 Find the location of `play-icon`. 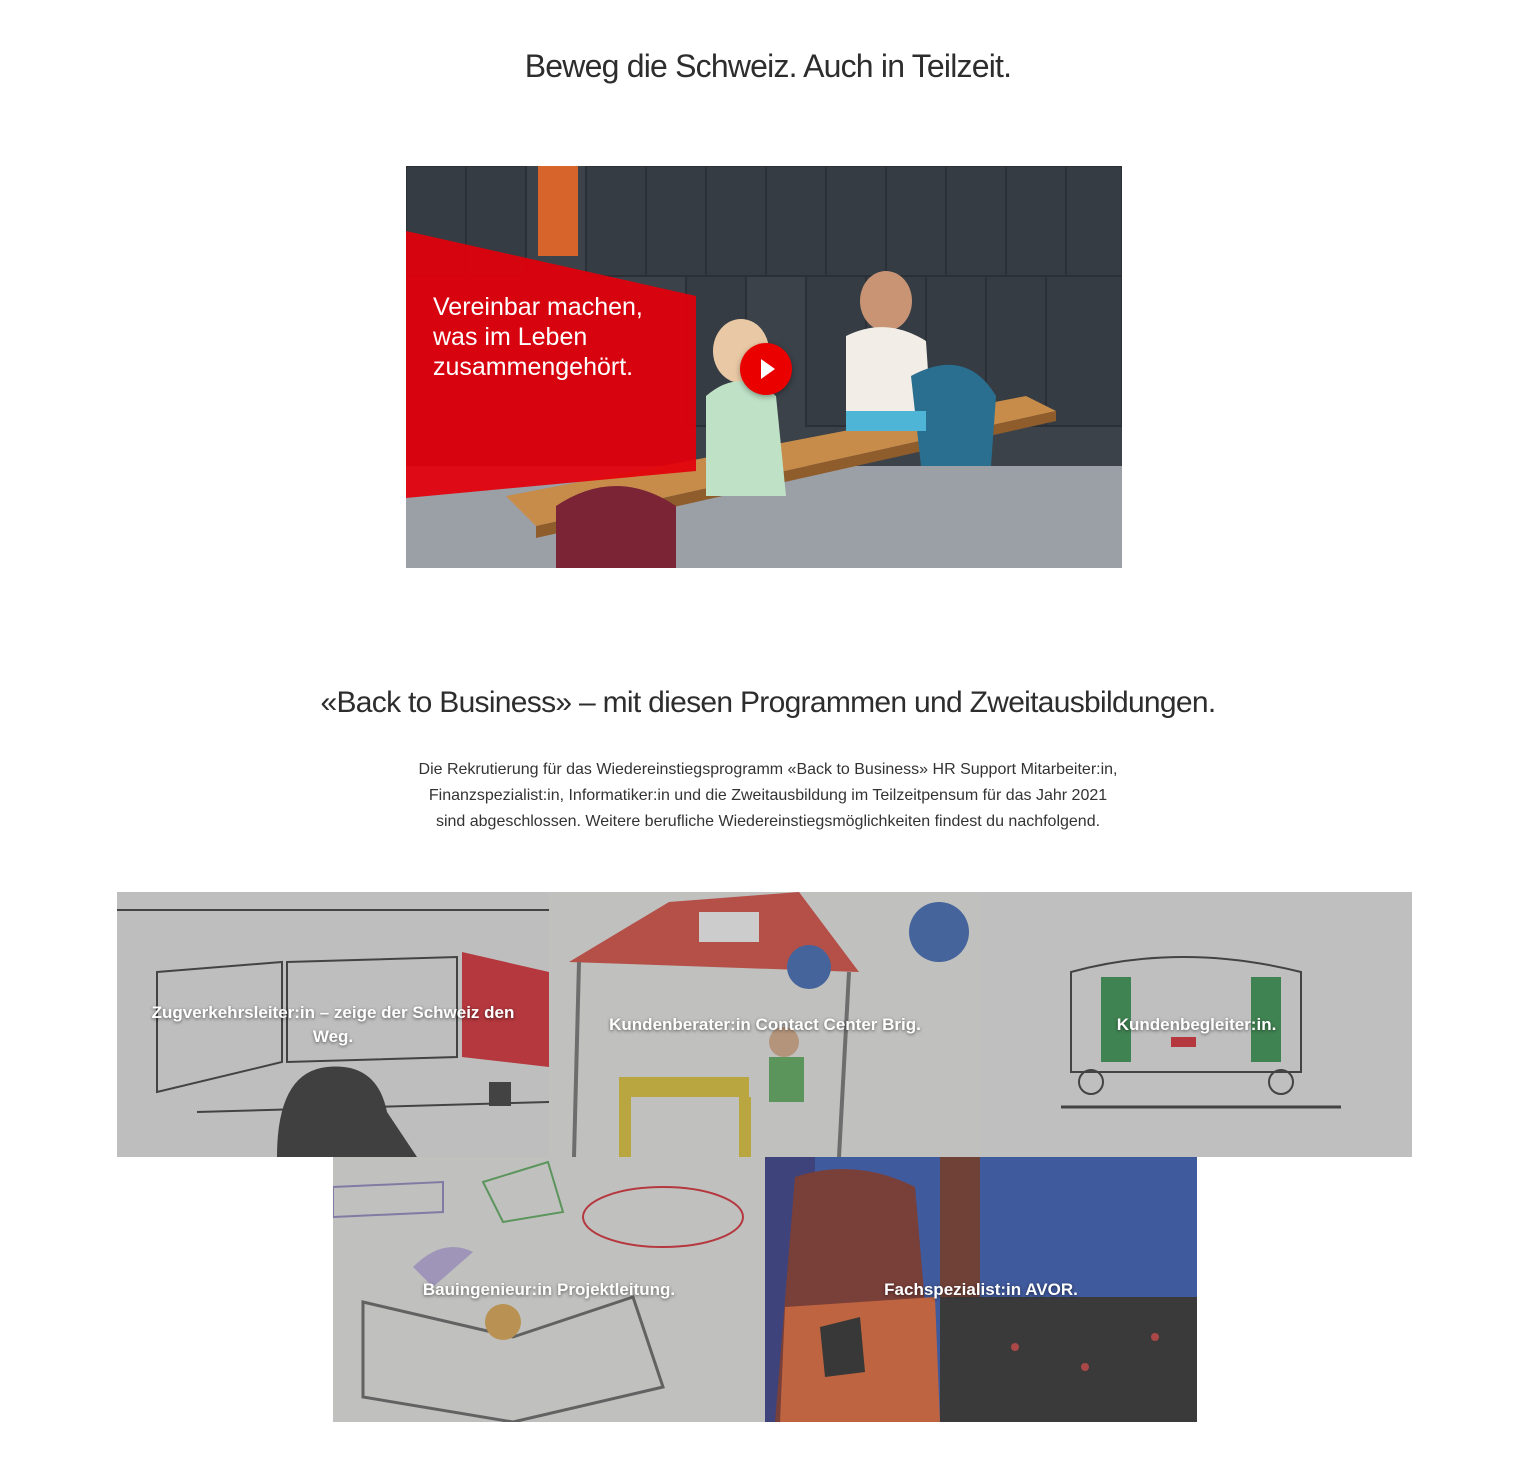

play-icon is located at coordinates (766, 369).